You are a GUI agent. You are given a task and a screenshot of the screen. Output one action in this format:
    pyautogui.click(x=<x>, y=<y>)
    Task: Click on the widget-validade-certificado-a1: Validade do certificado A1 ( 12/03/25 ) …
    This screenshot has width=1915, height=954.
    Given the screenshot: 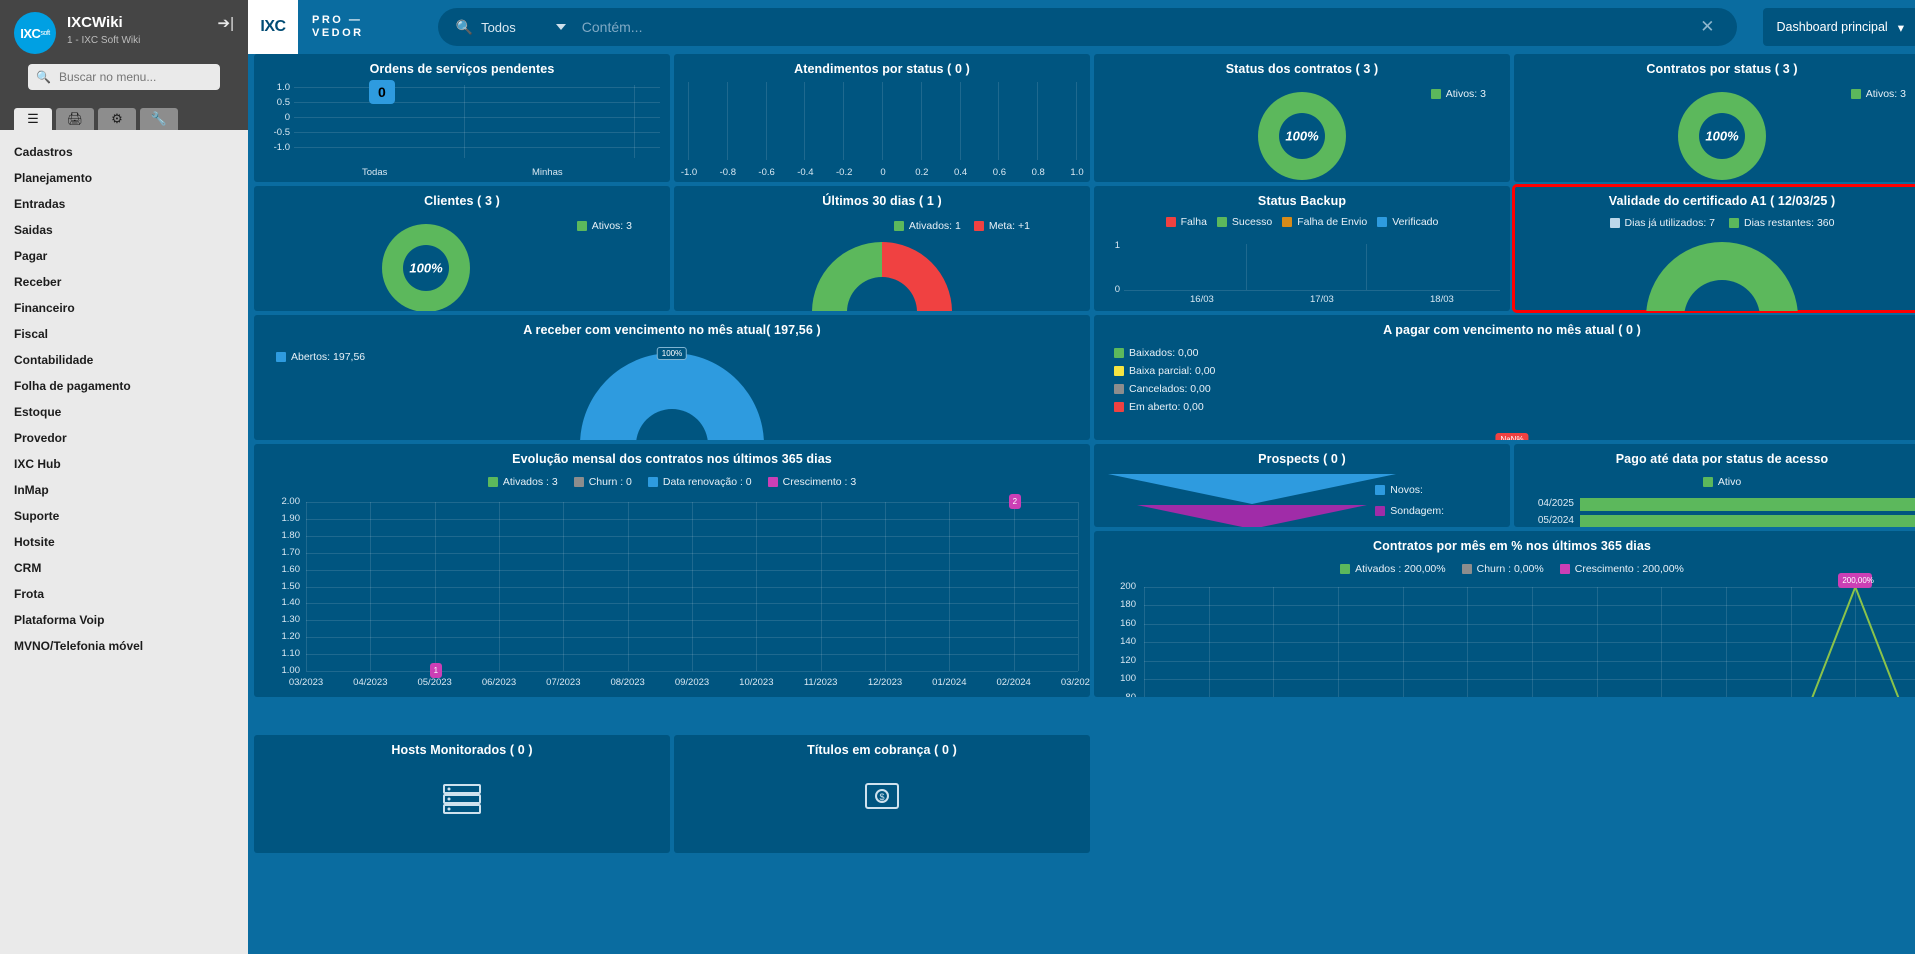 What is the action you would take?
    pyautogui.click(x=1713, y=248)
    